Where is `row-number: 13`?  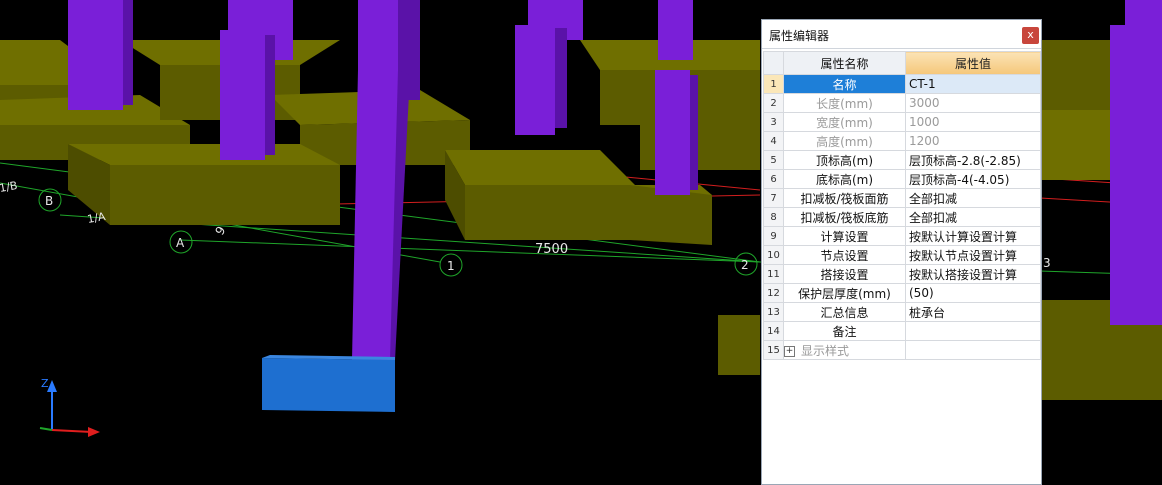
row-number: 13 is located at coordinates (773, 312).